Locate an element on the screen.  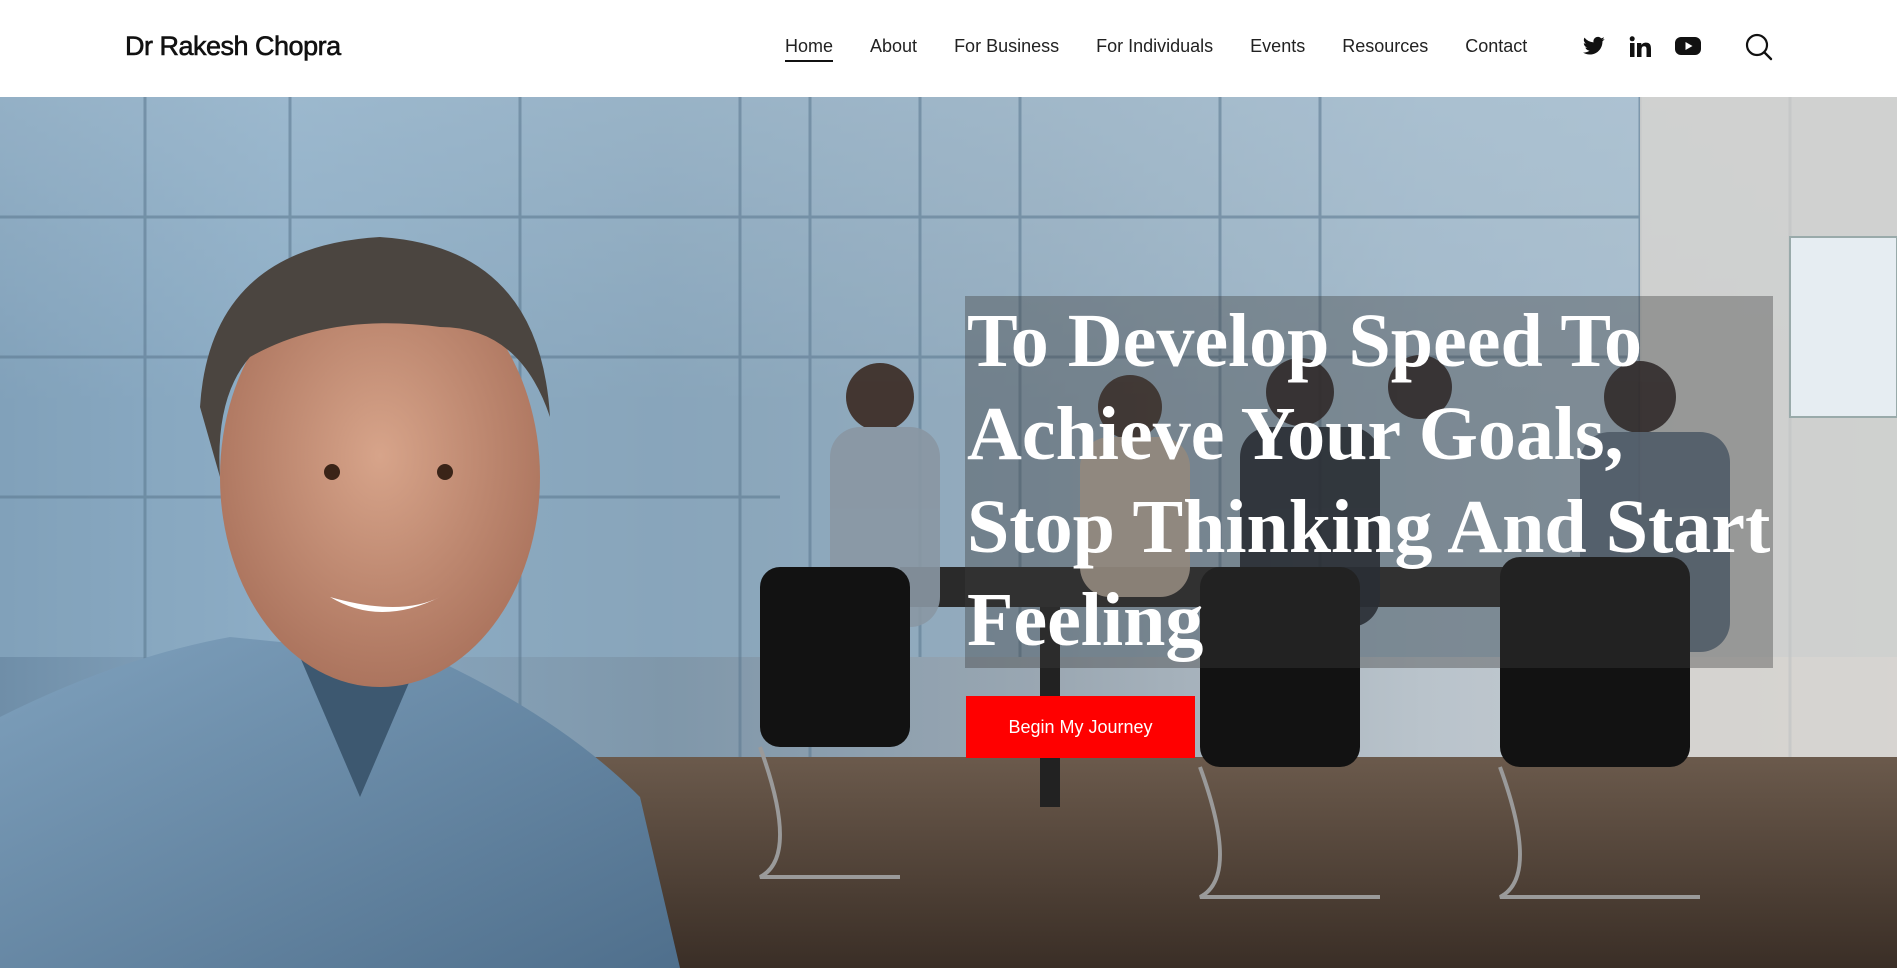
begin-journey-button: Begin My Journey is located at coordinates (1080, 727).